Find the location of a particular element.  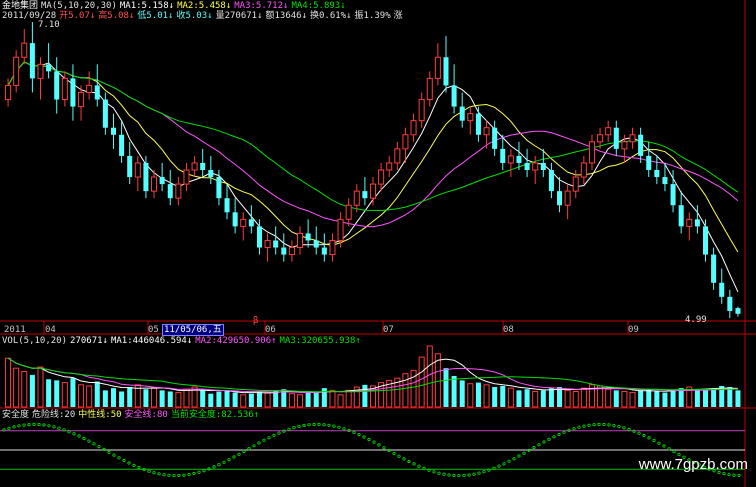

vol-params: VOL(5,10,20) is located at coordinates (35, 341).